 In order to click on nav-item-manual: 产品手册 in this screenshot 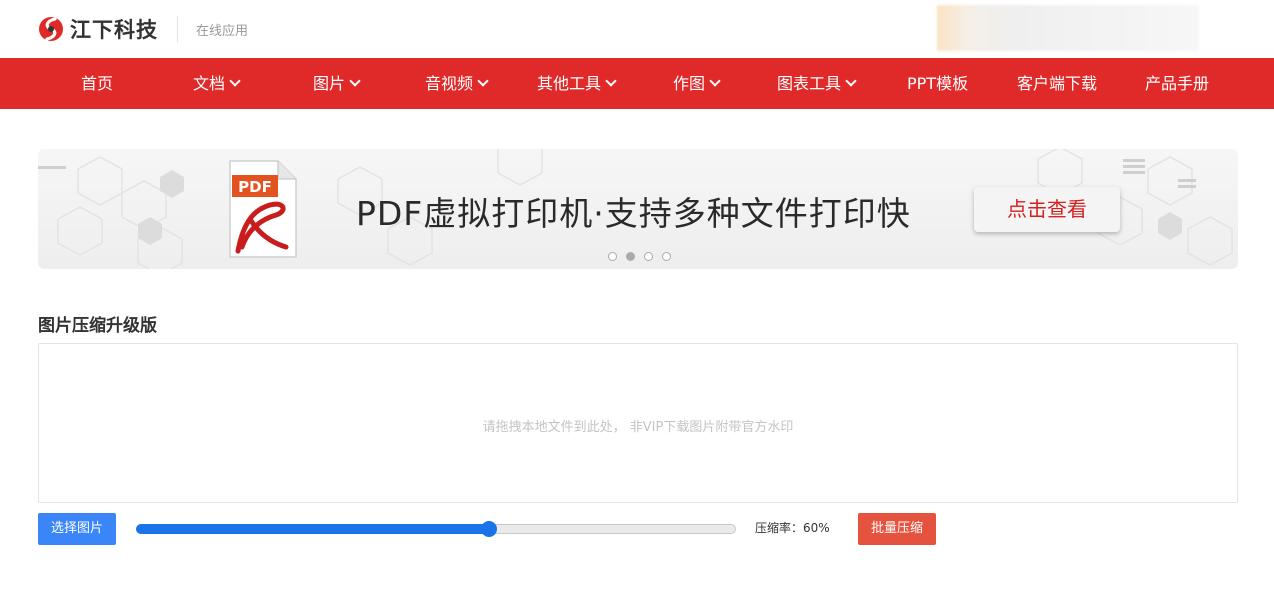, I will do `click(1177, 83)`.